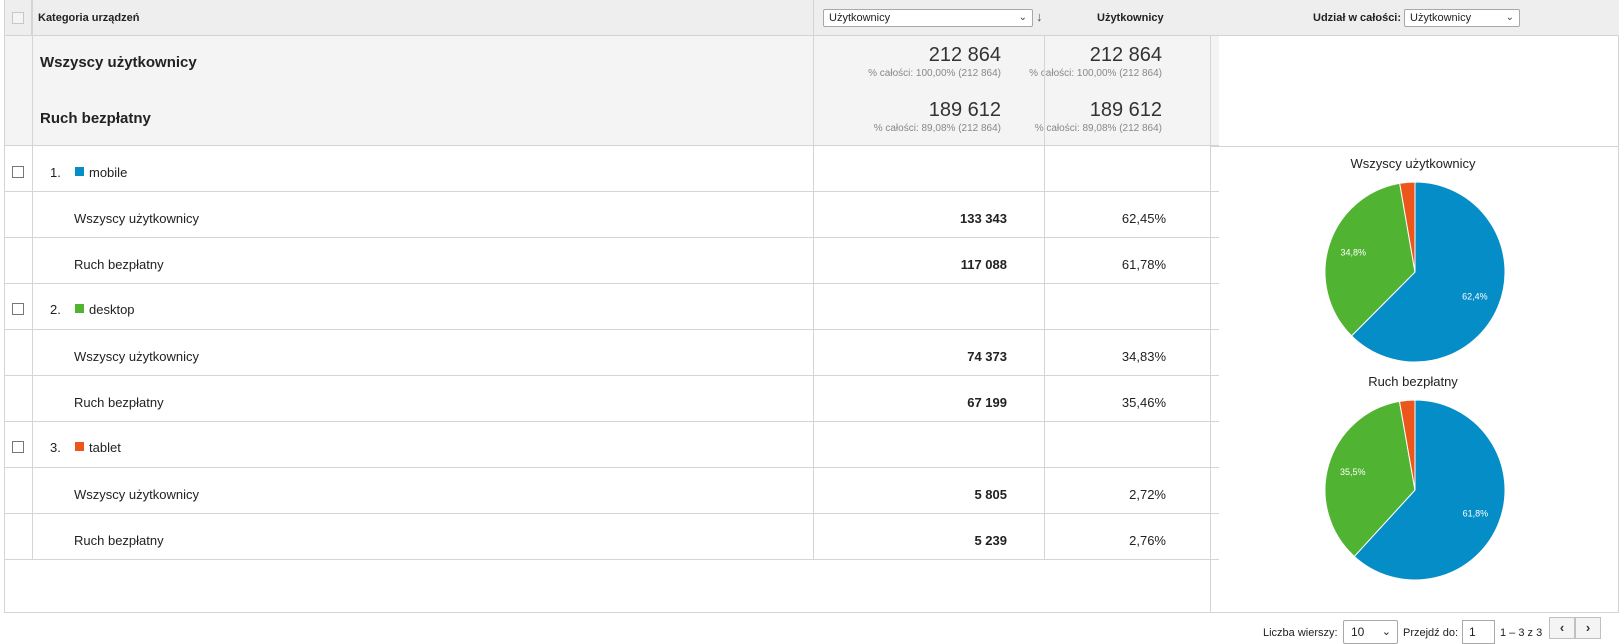  What do you see at coordinates (1414, 146) in the screenshot?
I see `chart-top-border` at bounding box center [1414, 146].